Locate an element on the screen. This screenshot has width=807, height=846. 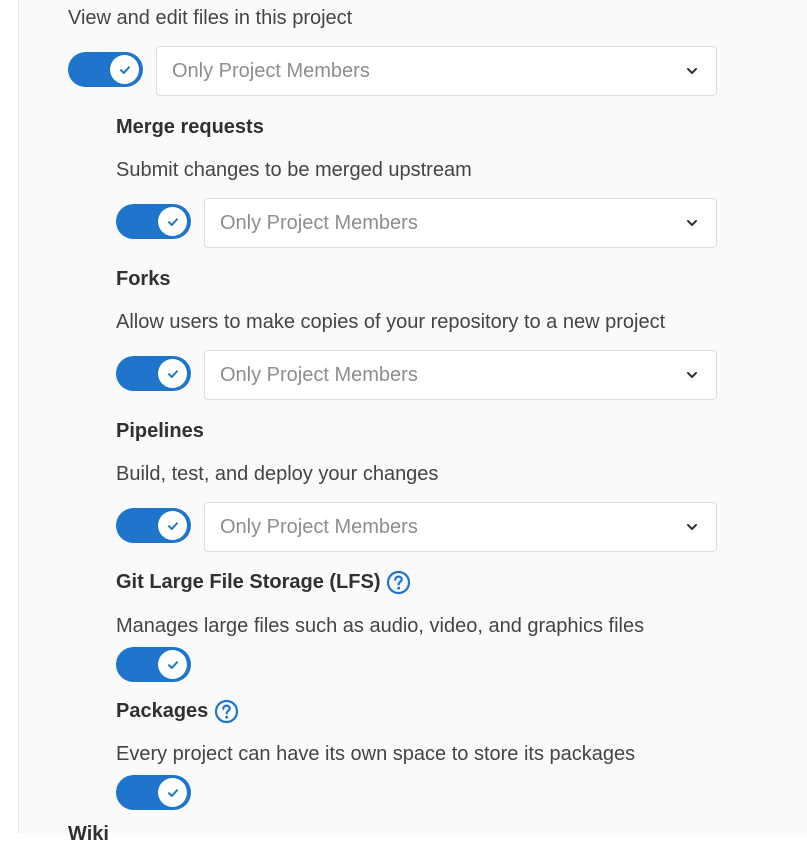
repository-toggle is located at coordinates (105, 69).